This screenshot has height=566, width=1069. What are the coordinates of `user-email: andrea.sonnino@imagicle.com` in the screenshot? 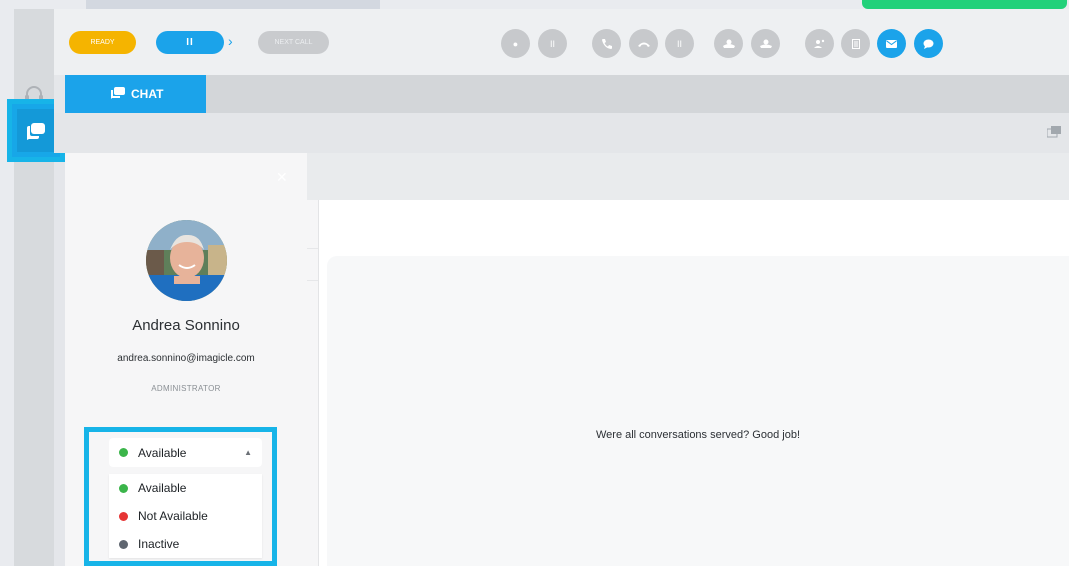 It's located at (186, 358).